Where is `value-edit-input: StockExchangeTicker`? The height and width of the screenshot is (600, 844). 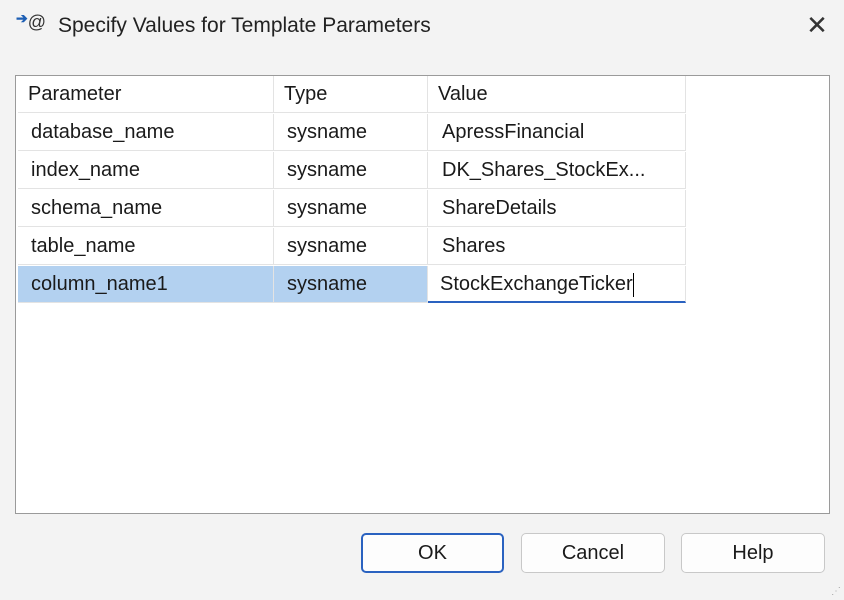
value-edit-input: StockExchangeTicker is located at coordinates (557, 284).